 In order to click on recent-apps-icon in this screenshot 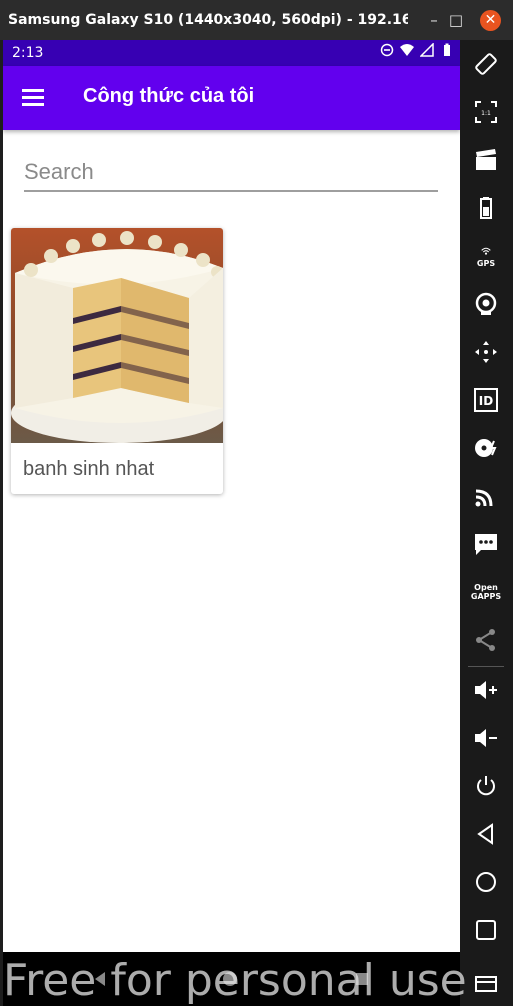, I will do `click(486, 930)`.